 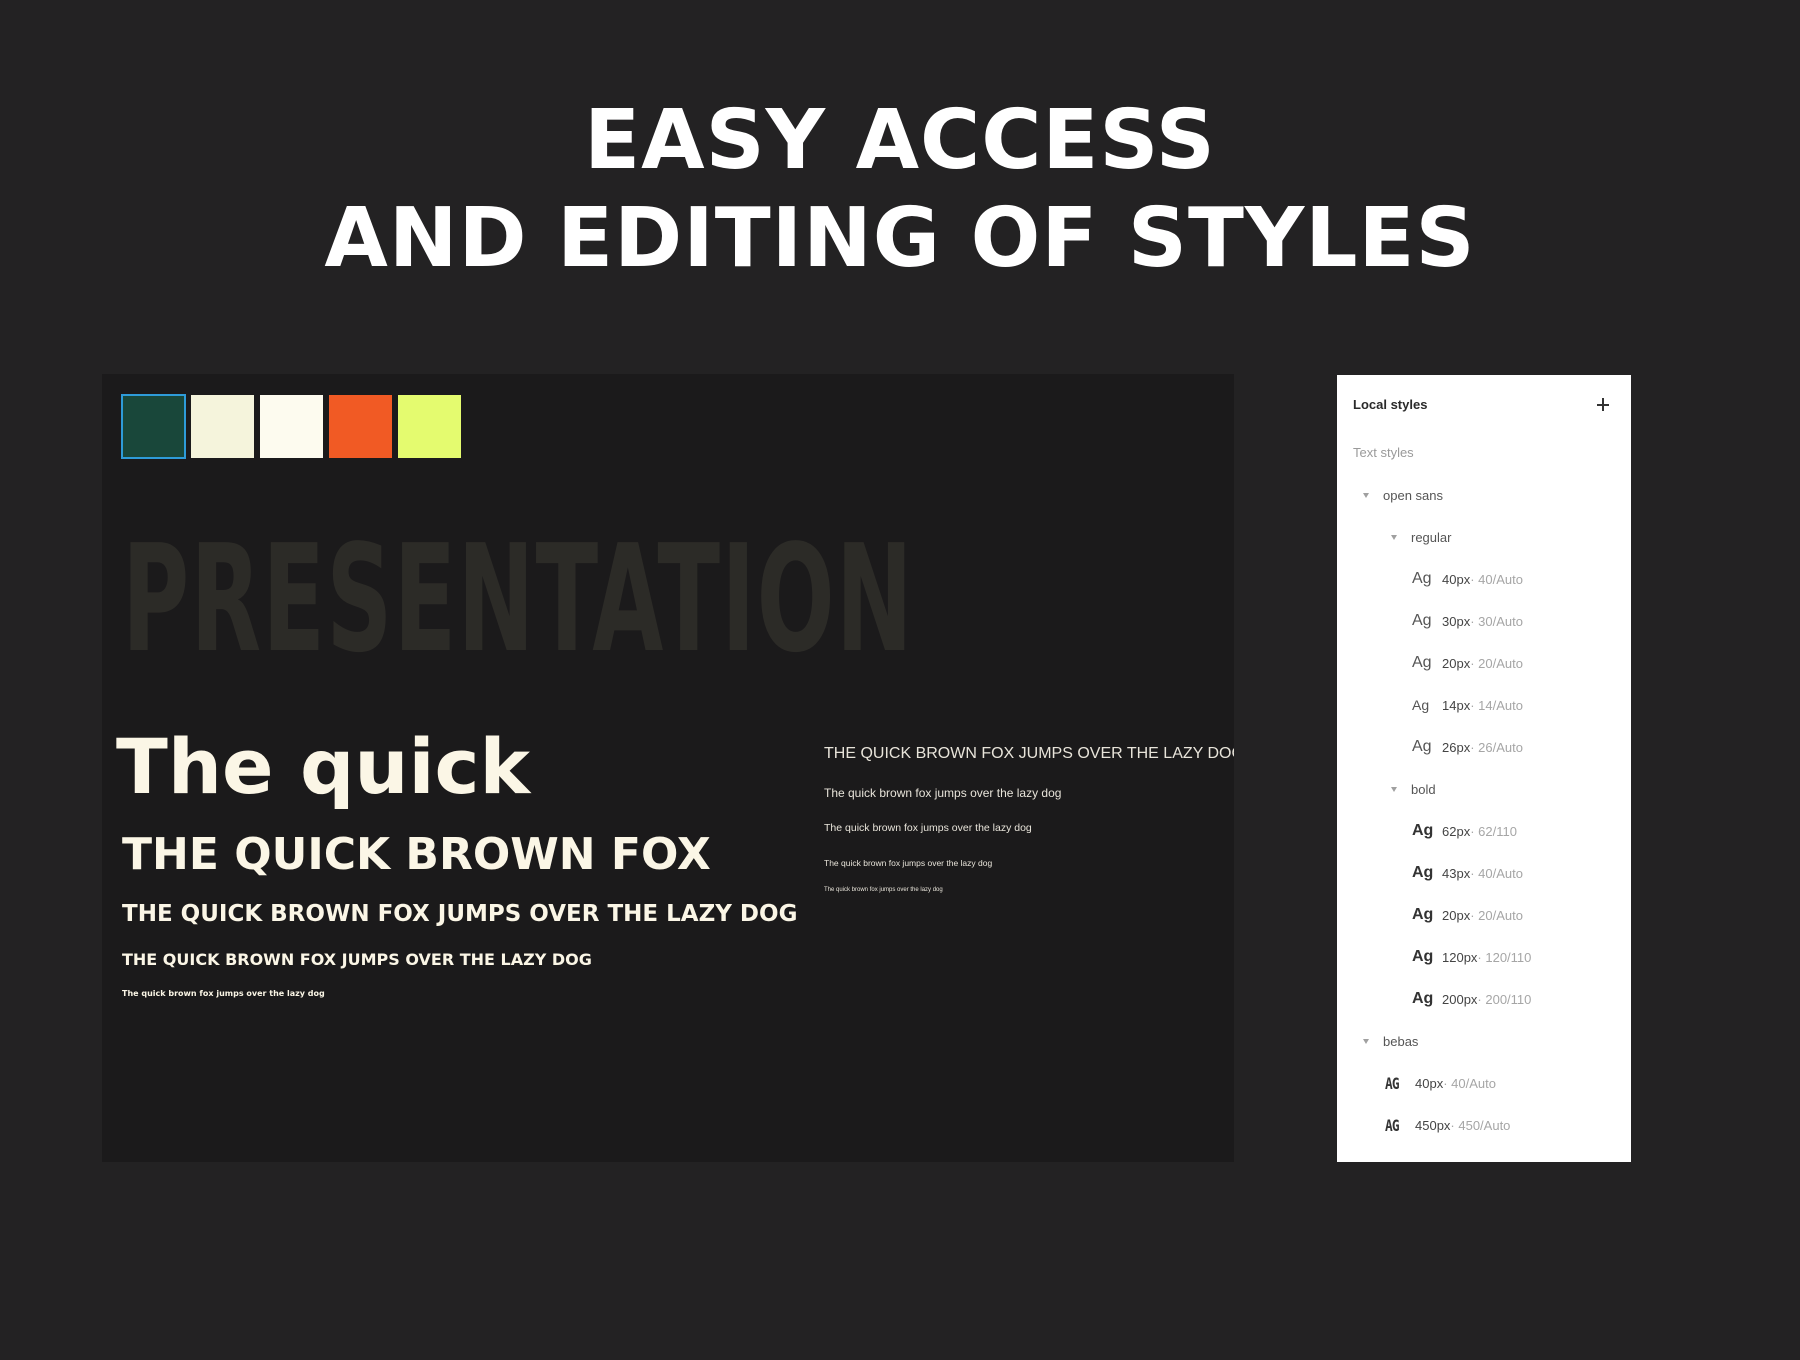 What do you see at coordinates (1496, 747) in the screenshot?
I see `style-meta: · 26/Auto` at bounding box center [1496, 747].